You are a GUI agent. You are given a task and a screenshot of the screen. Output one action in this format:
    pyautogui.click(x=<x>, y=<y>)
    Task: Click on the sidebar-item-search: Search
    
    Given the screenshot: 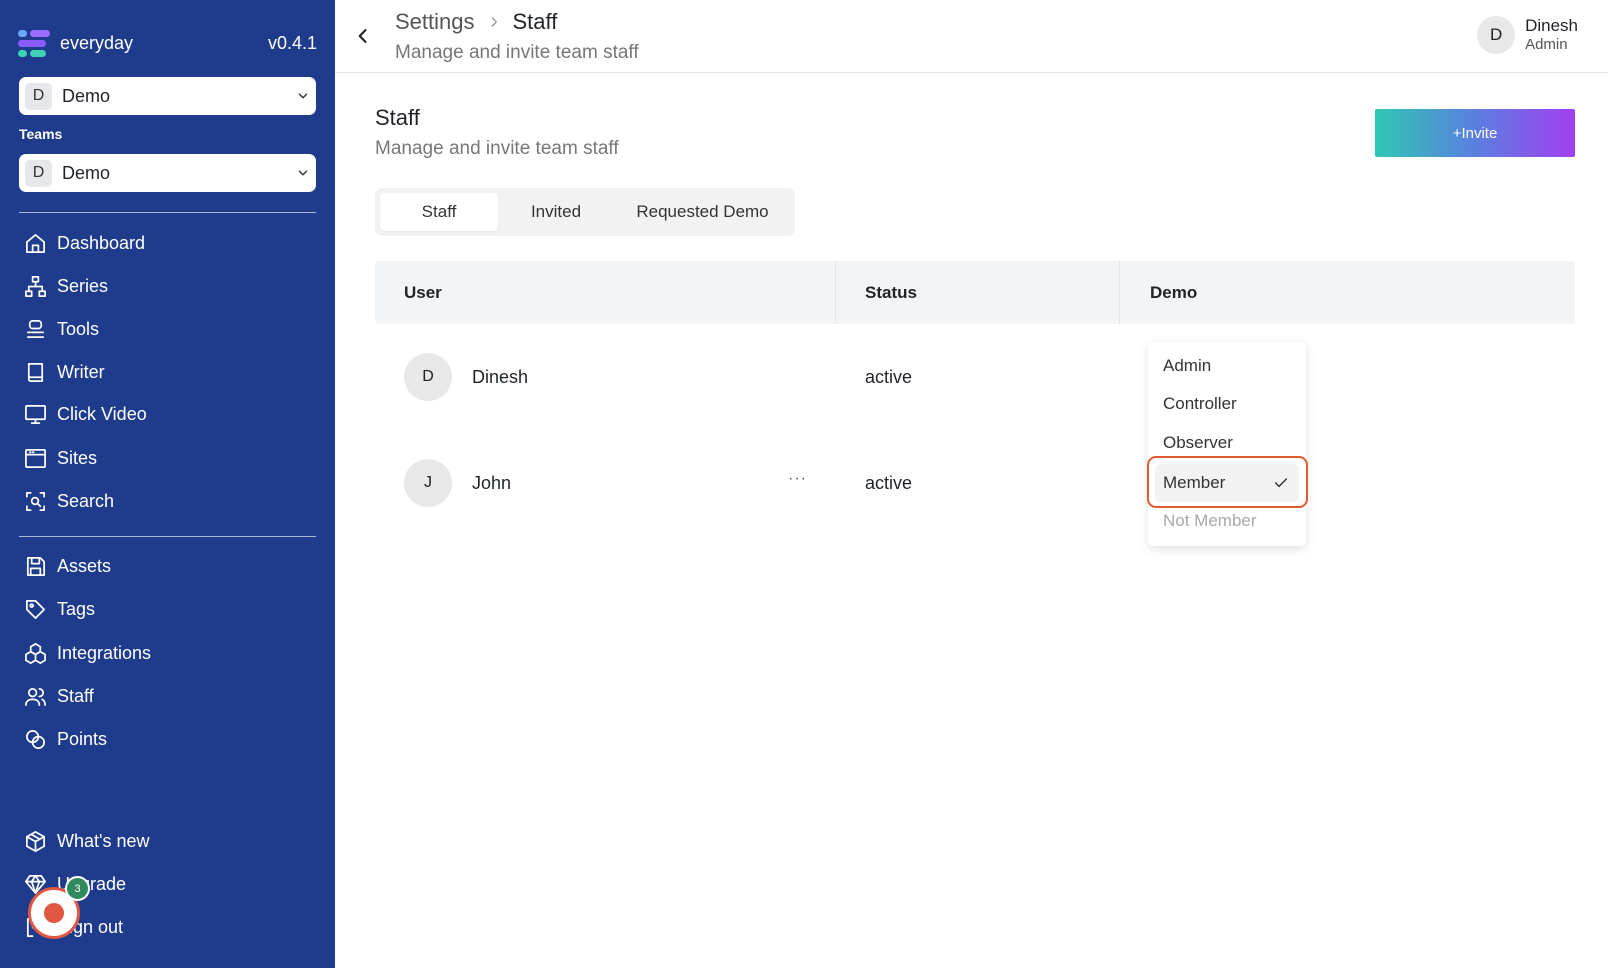 What is the action you would take?
    pyautogui.click(x=69, y=501)
    